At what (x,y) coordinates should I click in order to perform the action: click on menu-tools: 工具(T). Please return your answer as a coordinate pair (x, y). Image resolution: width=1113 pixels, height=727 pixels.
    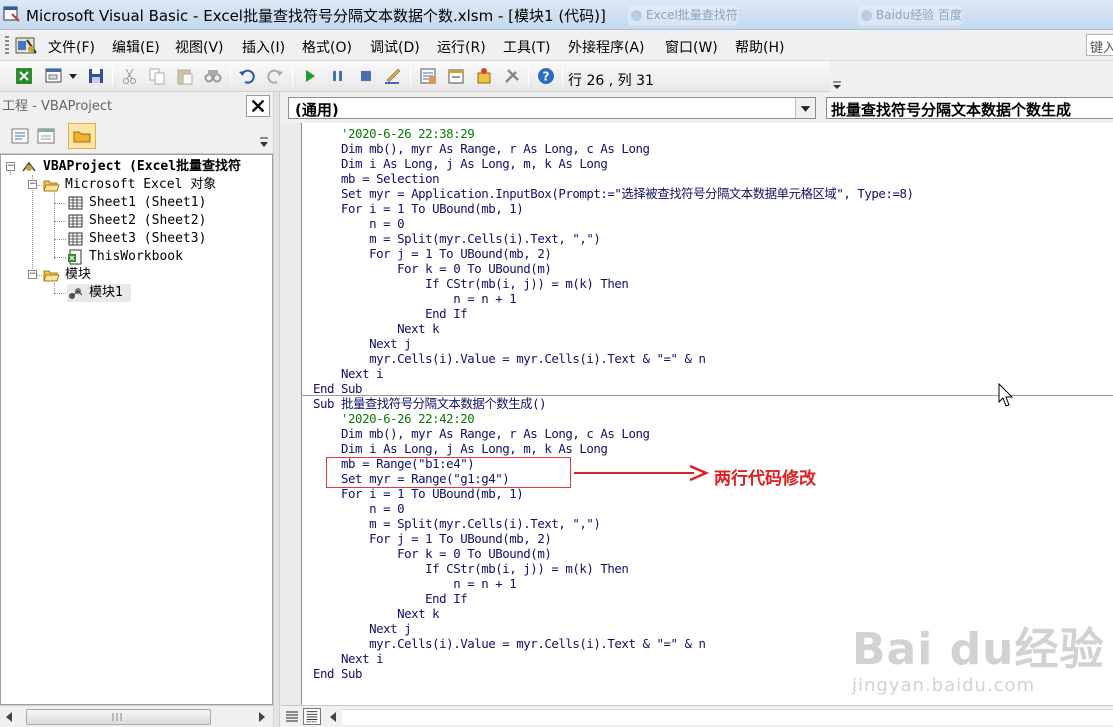
    Looking at the image, I should click on (526, 47).